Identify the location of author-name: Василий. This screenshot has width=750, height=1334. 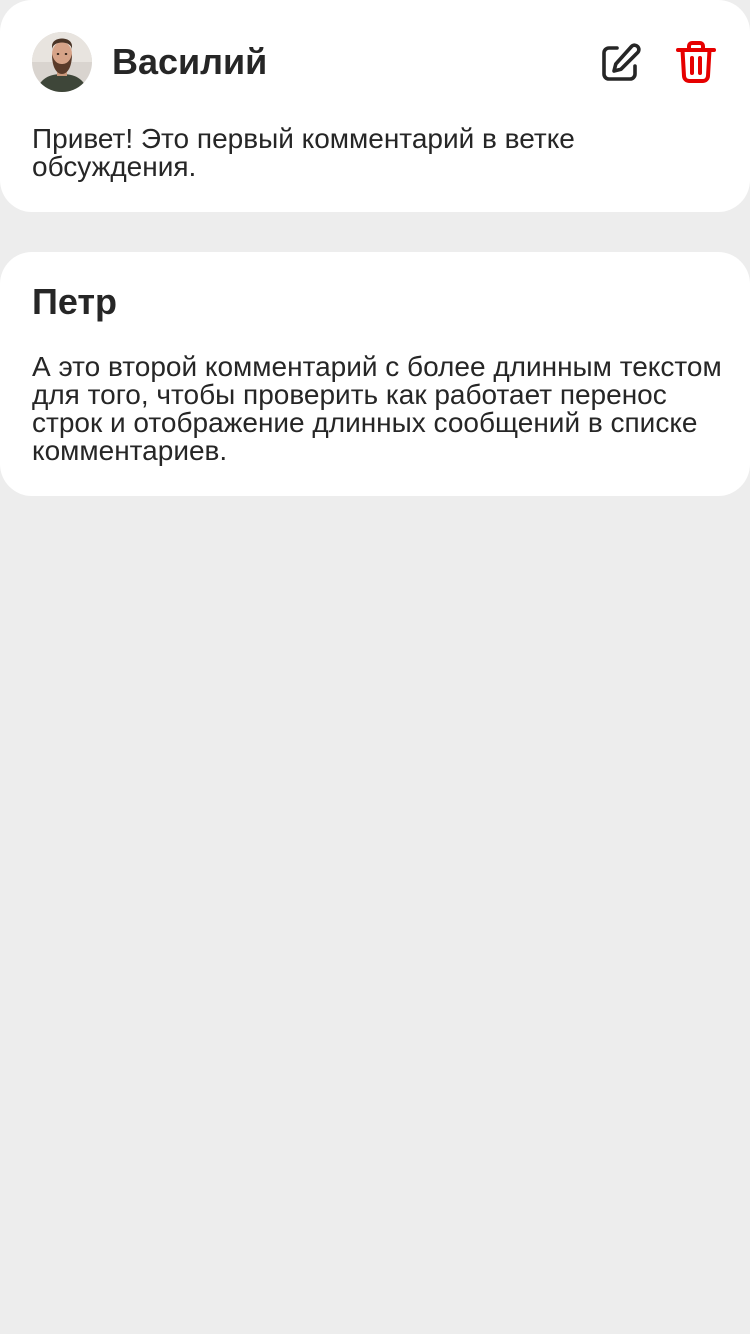
(190, 61).